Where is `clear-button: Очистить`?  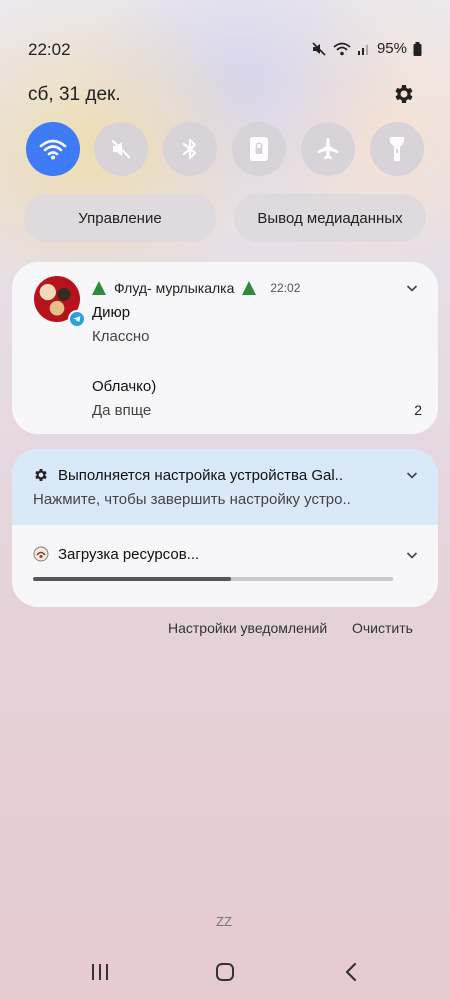
clear-button: Очистить is located at coordinates (382, 628).